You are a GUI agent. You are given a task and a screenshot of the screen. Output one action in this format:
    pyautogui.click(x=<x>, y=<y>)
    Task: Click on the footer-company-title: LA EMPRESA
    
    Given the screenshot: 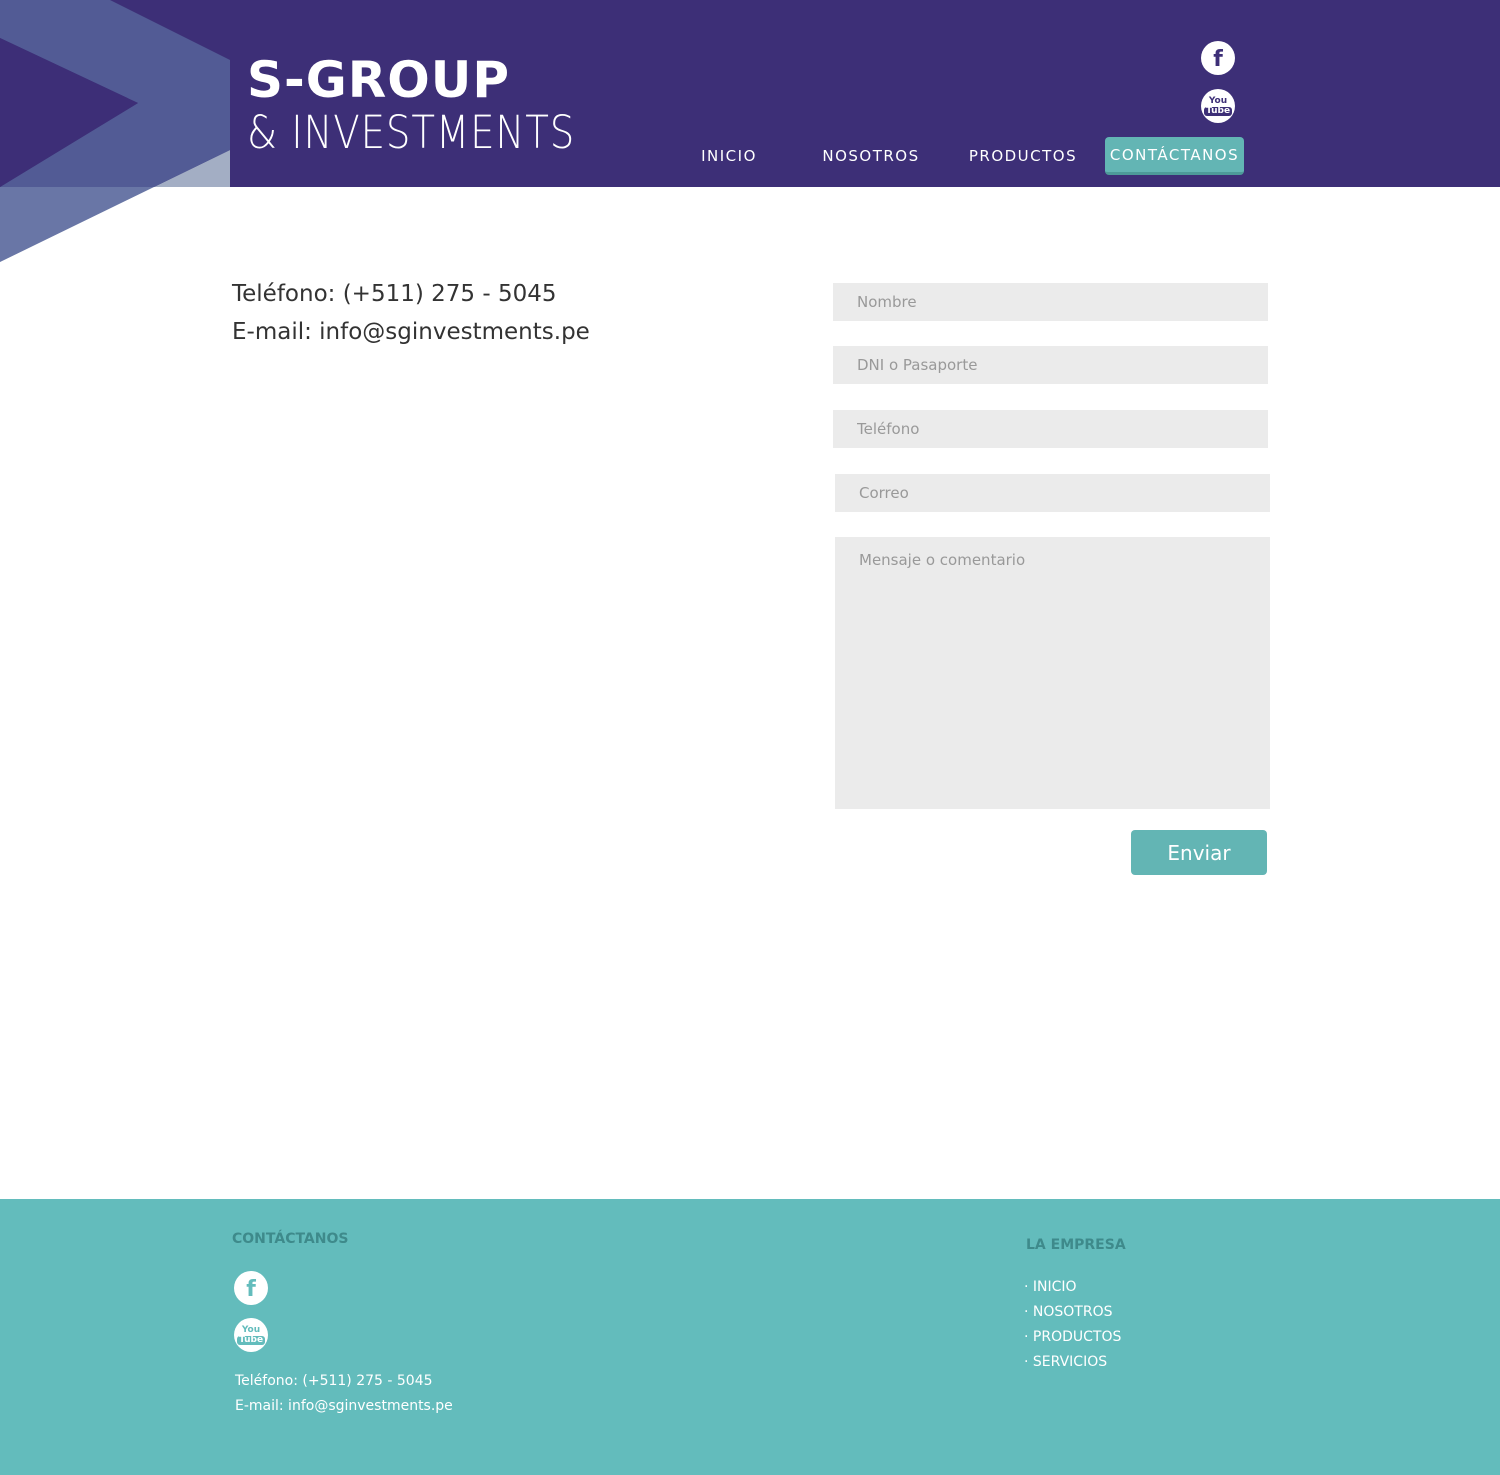 What is the action you would take?
    pyautogui.click(x=1076, y=1245)
    